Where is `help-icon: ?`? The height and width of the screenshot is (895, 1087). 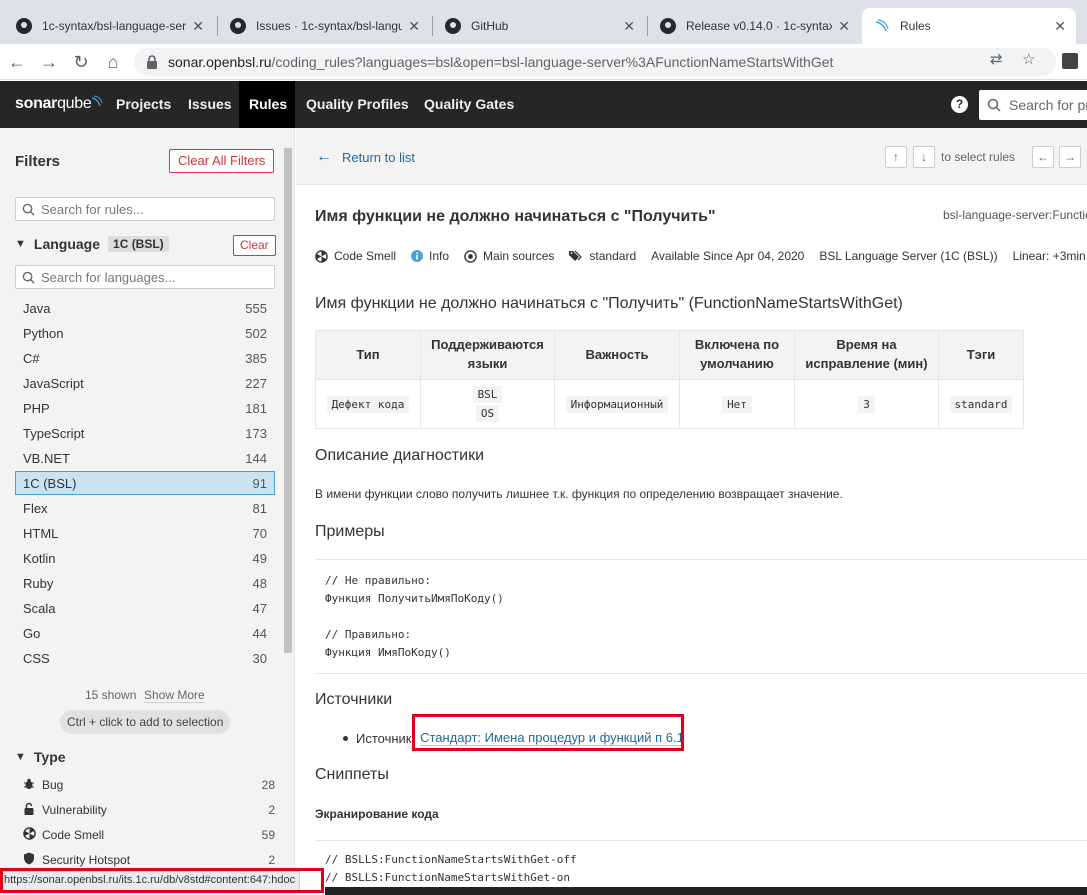
help-icon: ? is located at coordinates (959, 104).